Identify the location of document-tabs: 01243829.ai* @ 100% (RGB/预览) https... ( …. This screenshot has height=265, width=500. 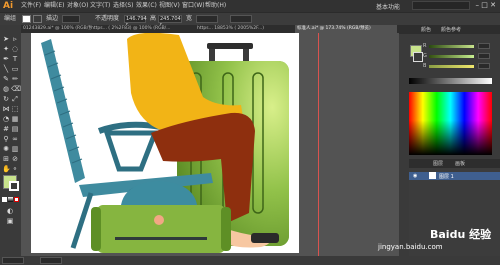
(210, 29).